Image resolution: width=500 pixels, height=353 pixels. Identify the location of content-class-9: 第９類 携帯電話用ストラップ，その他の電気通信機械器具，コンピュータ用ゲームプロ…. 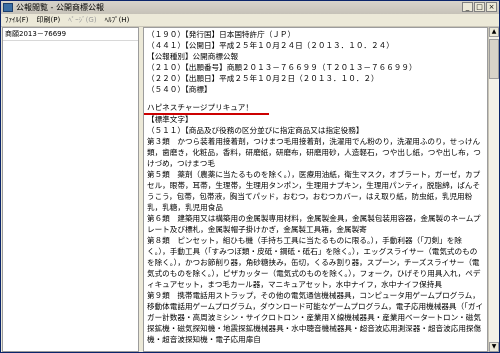
(315, 317).